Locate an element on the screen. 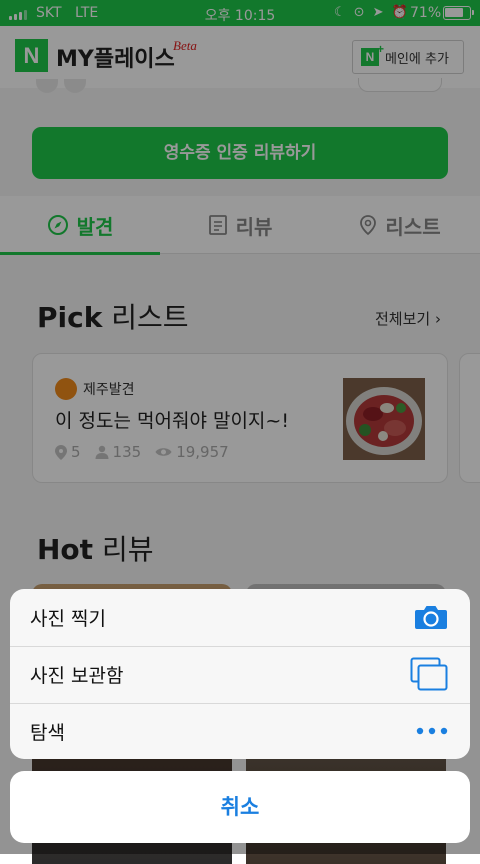 Image resolution: width=480 pixels, height=864 pixels. take-photo-label: 사진 찍기 is located at coordinates (68, 618).